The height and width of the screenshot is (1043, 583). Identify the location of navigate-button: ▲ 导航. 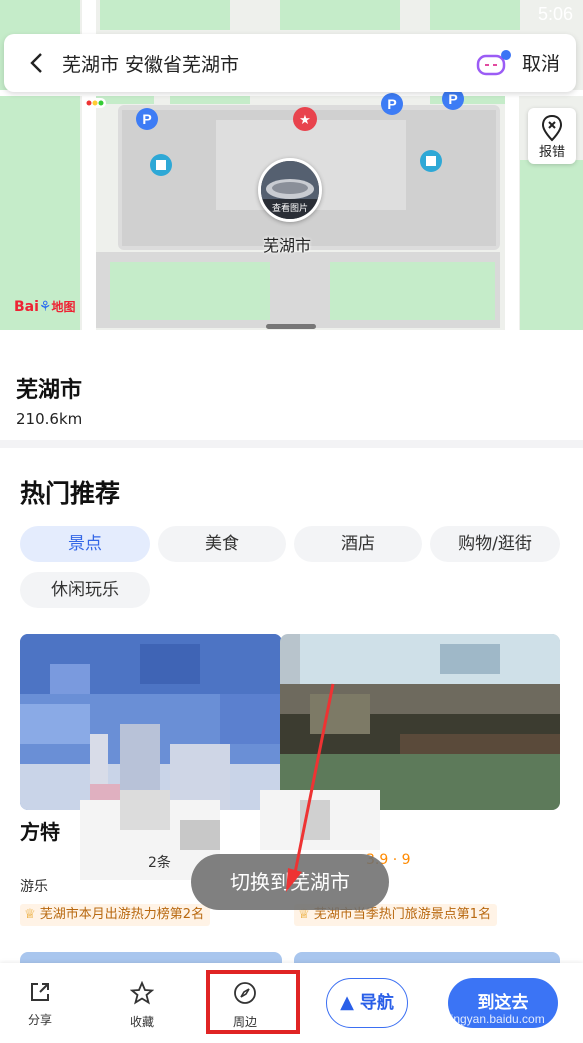
(367, 1003).